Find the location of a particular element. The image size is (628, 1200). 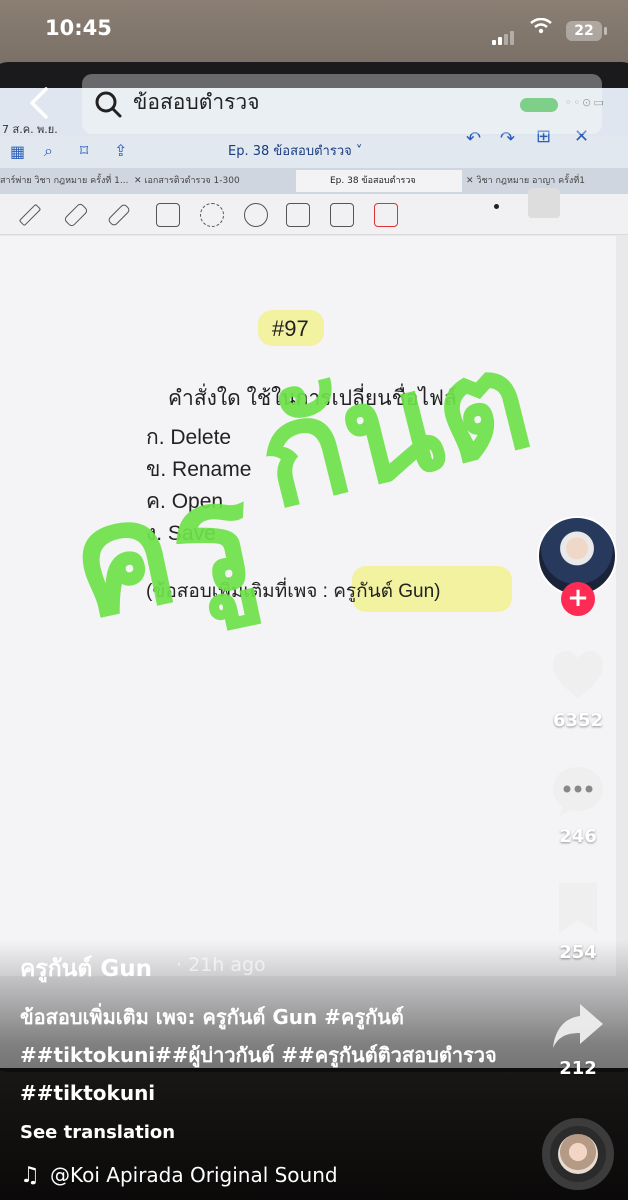

wifi-icon is located at coordinates (541, 26).